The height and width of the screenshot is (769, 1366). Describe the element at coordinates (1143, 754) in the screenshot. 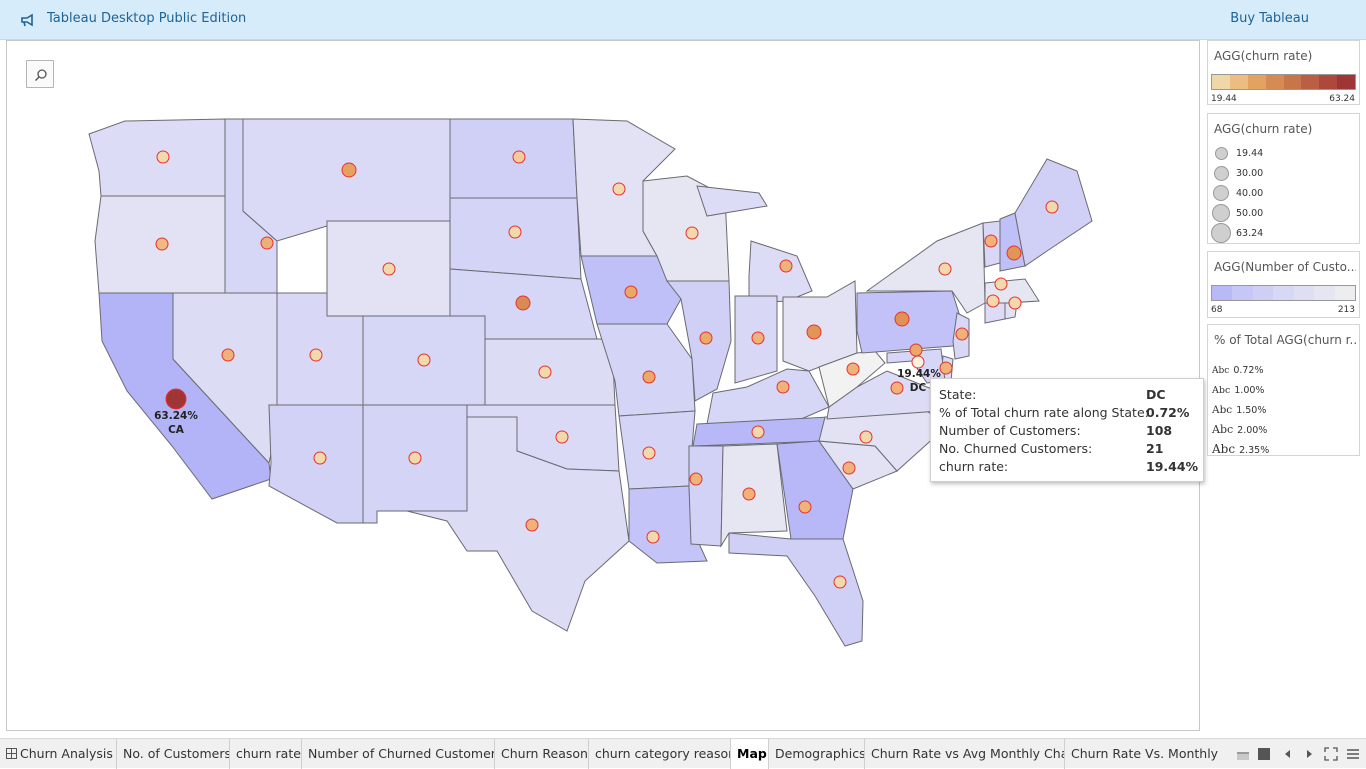

I see `tab-churn-rate-vs-monthly-data: Churn Rate Vs. Monthly Dat` at that location.